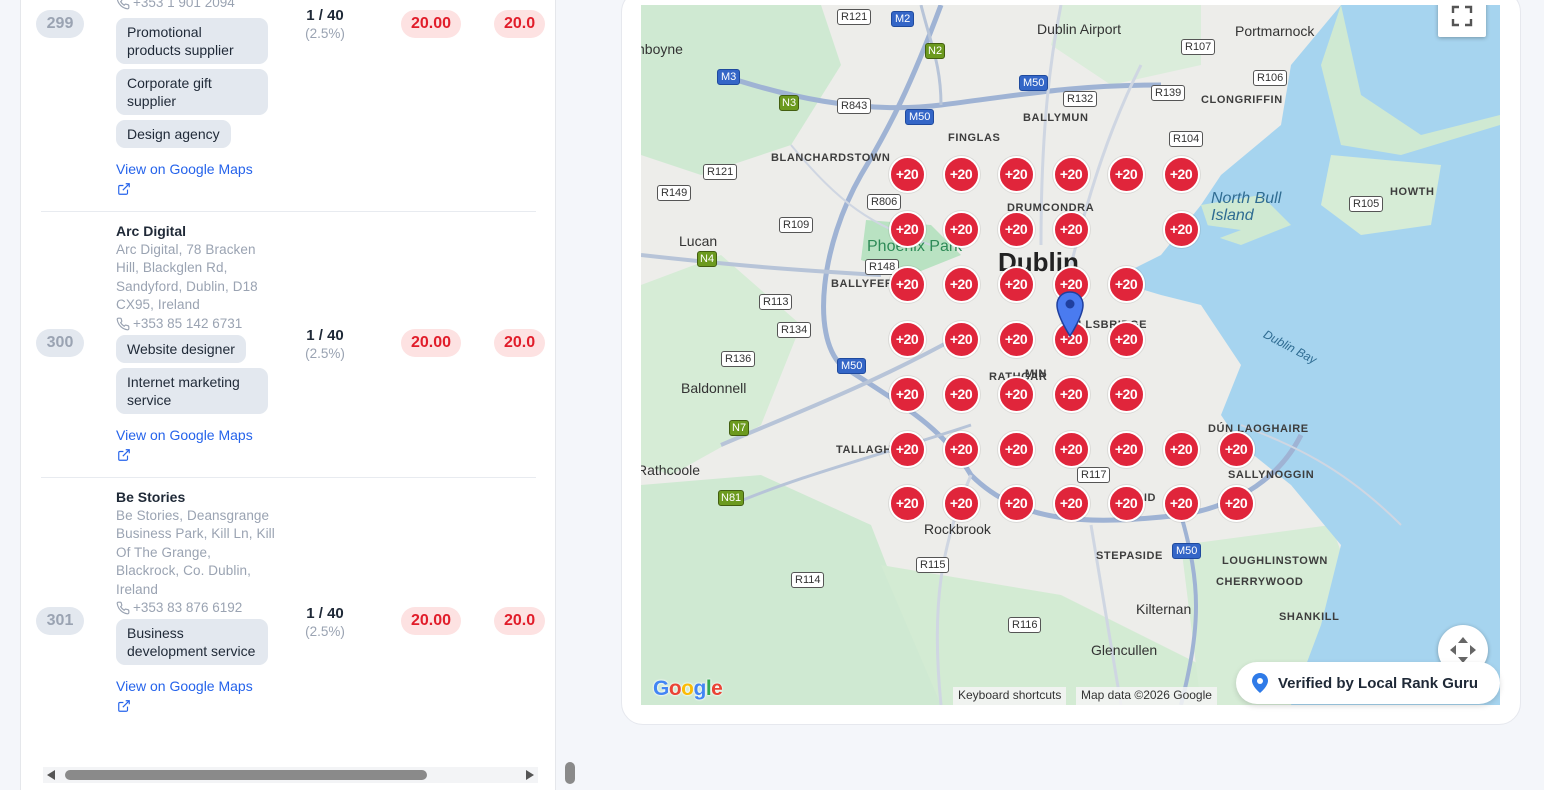 This screenshot has width=1544, height=790. Describe the element at coordinates (192, 41) in the screenshot. I see `category-tag: Promotional products supplier` at that location.